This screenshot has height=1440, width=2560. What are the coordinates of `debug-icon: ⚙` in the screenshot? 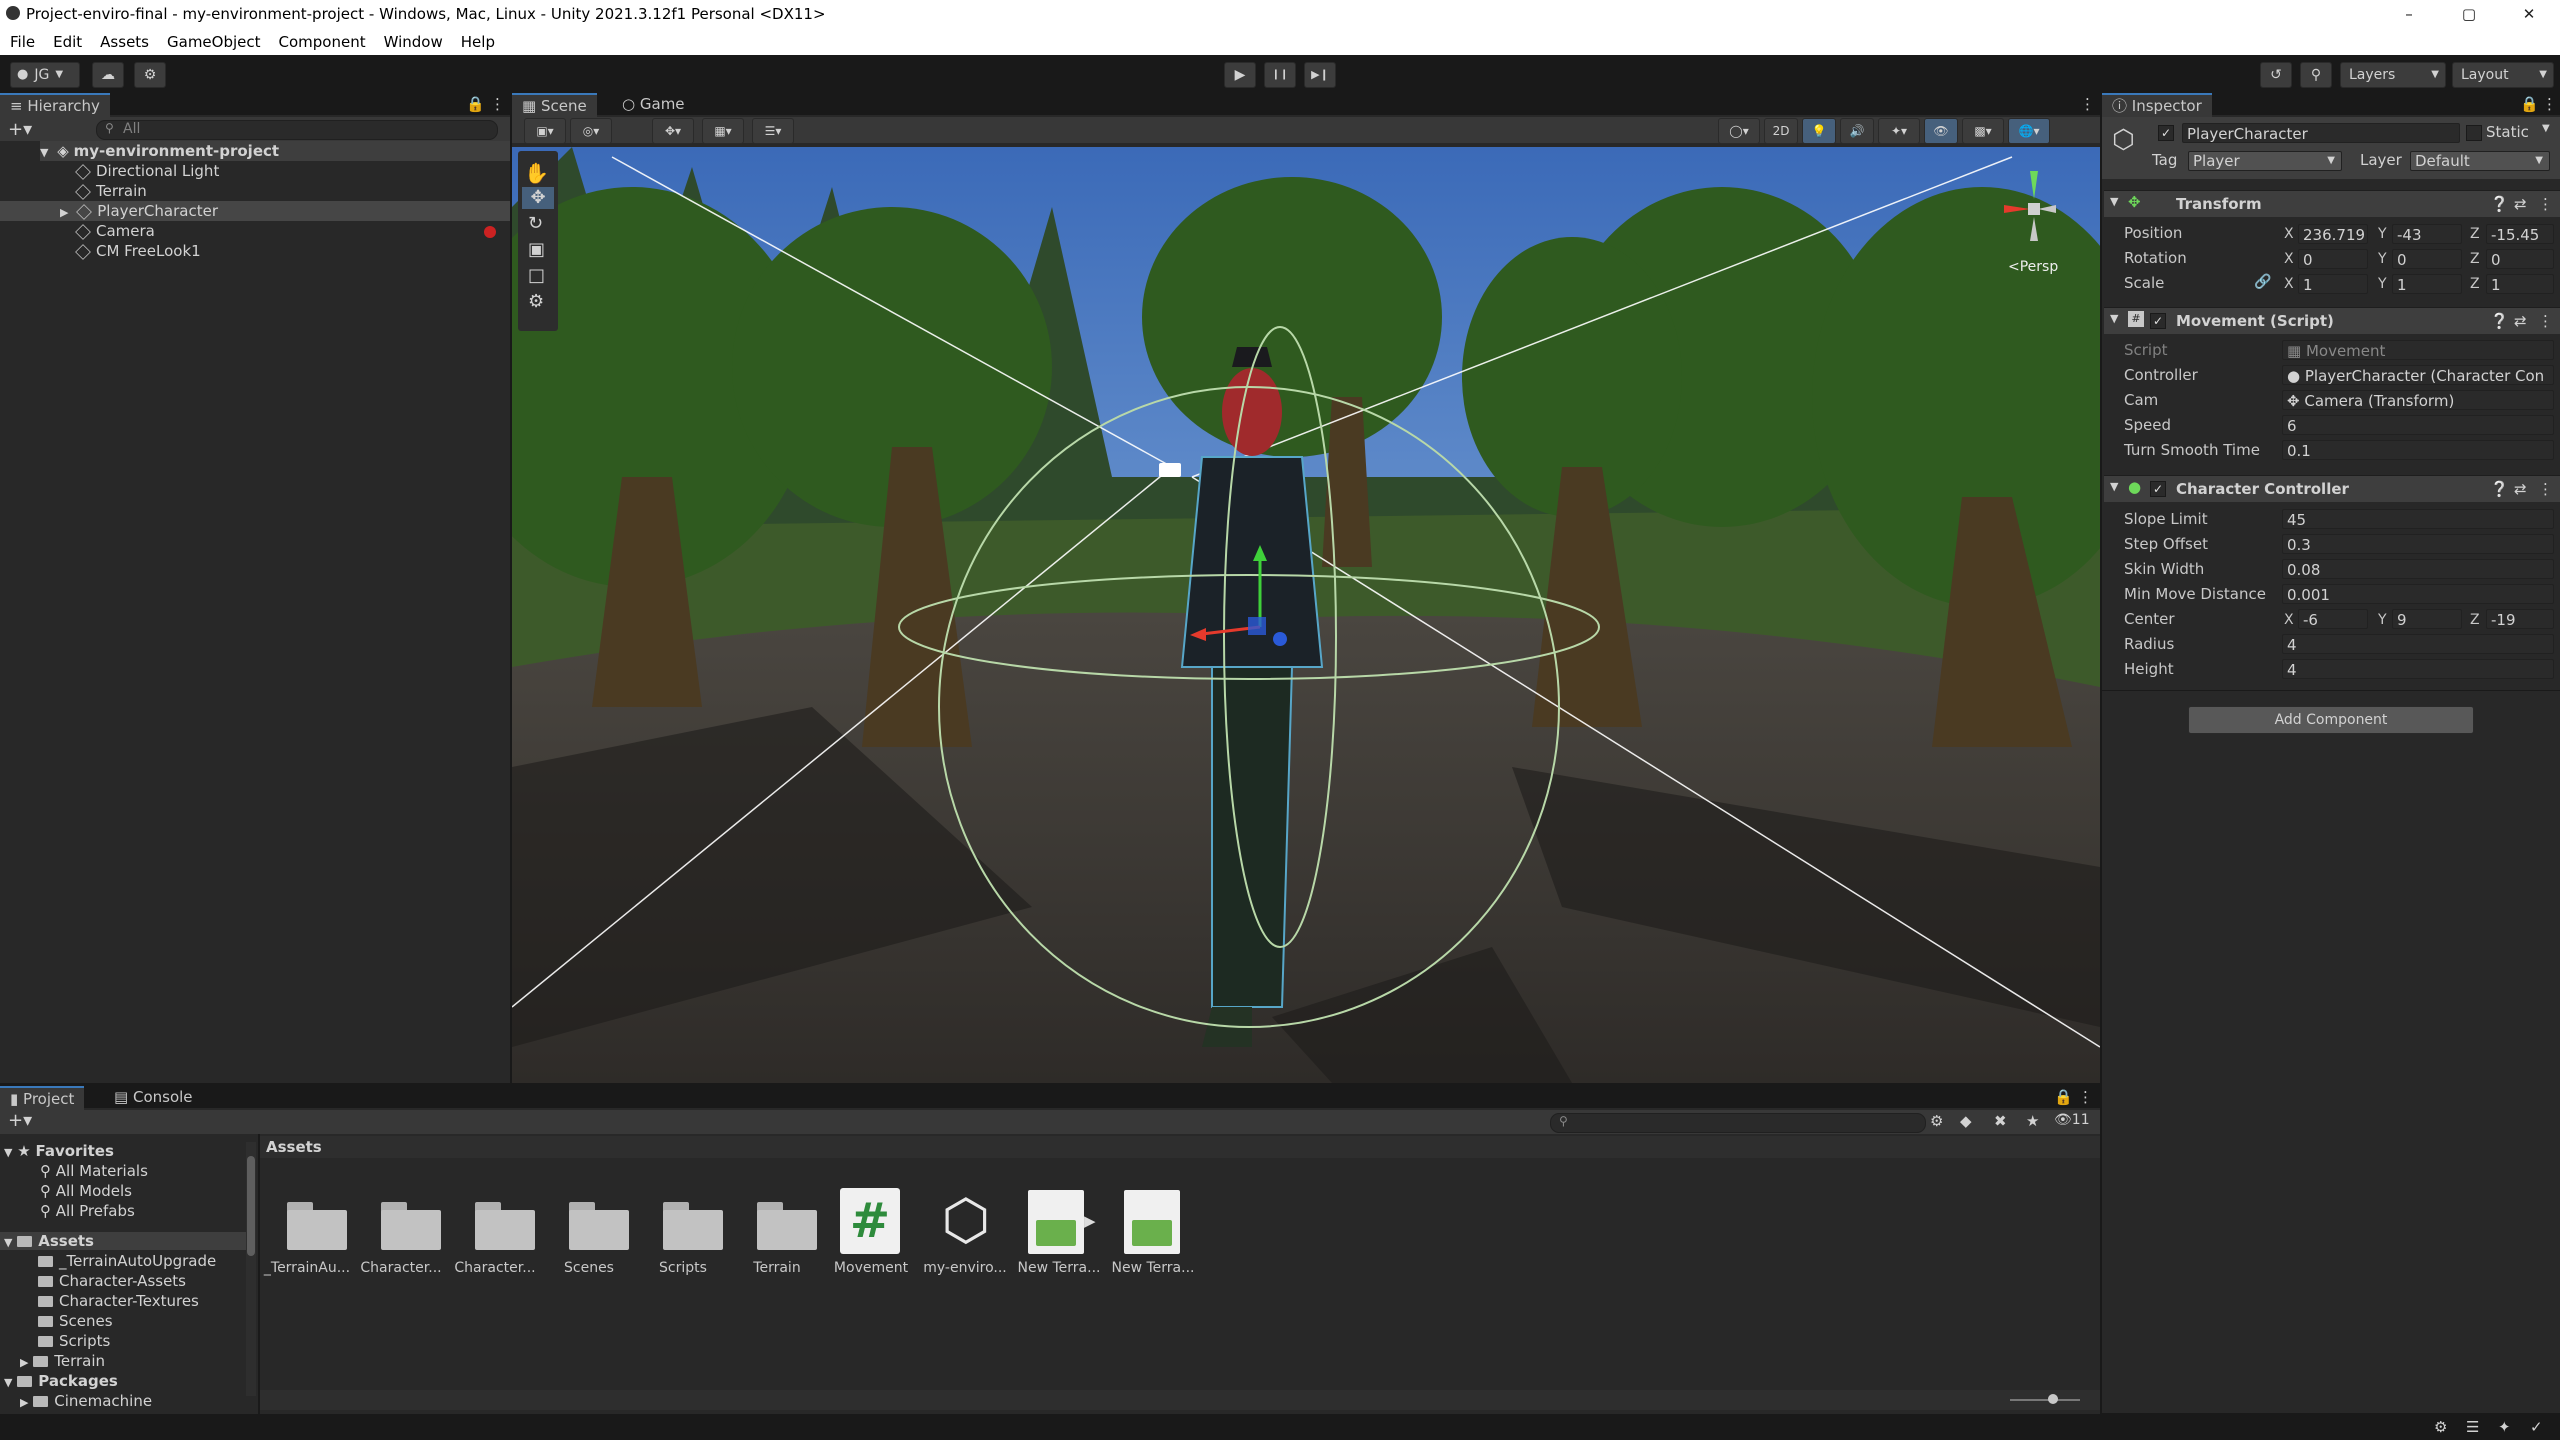 It's located at (2440, 1427).